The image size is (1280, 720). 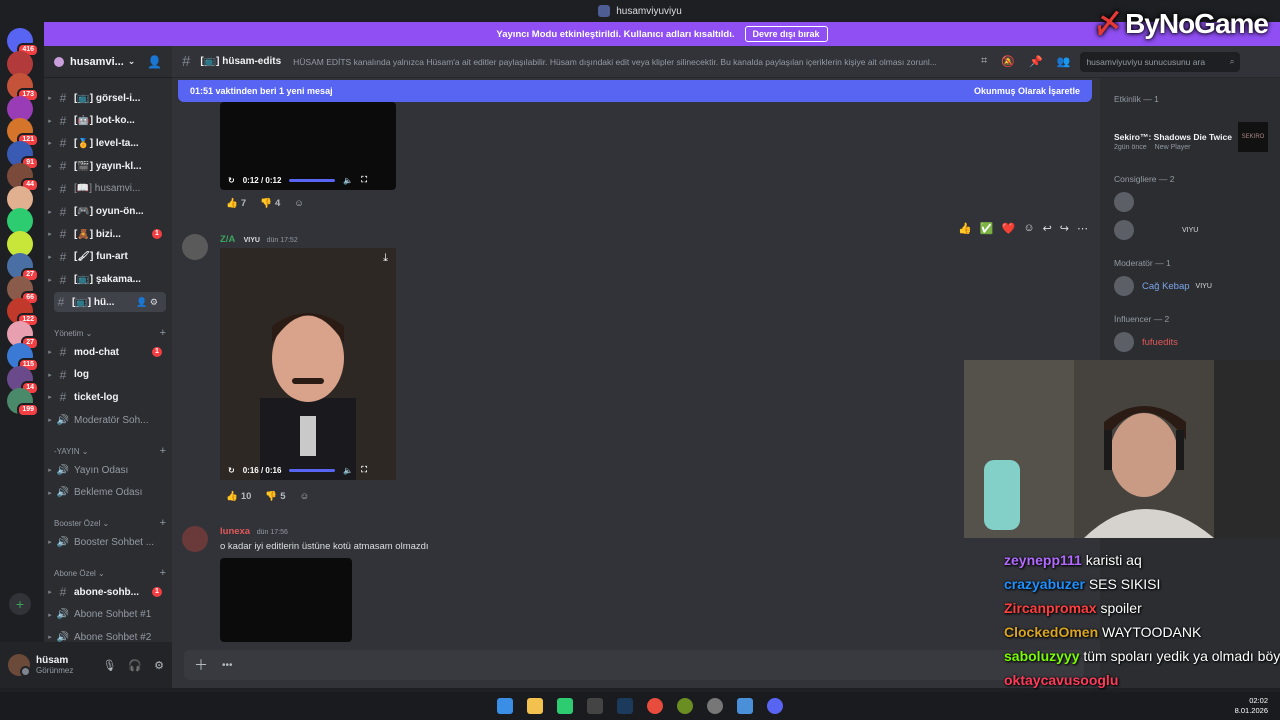 I want to click on channel-category: -YAYIN ⌄ +, so click(x=110, y=451).